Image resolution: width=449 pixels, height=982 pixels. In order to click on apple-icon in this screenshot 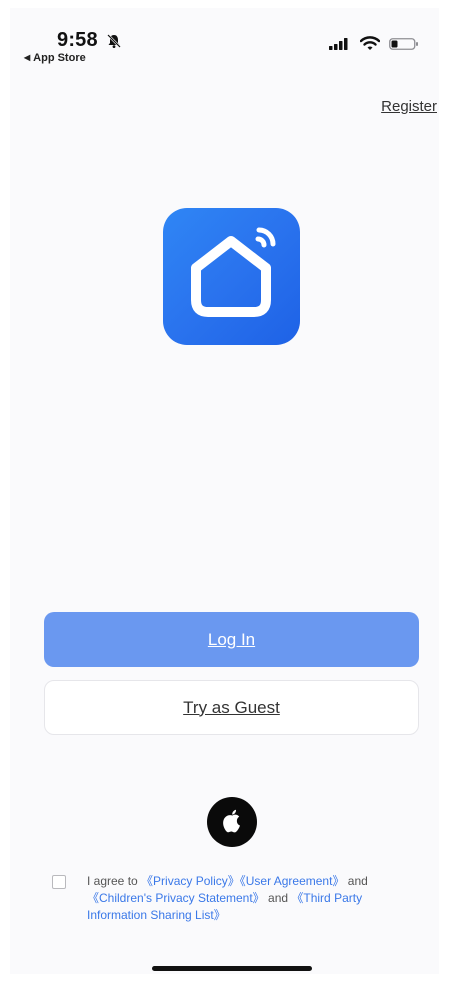, I will do `click(231, 821)`.